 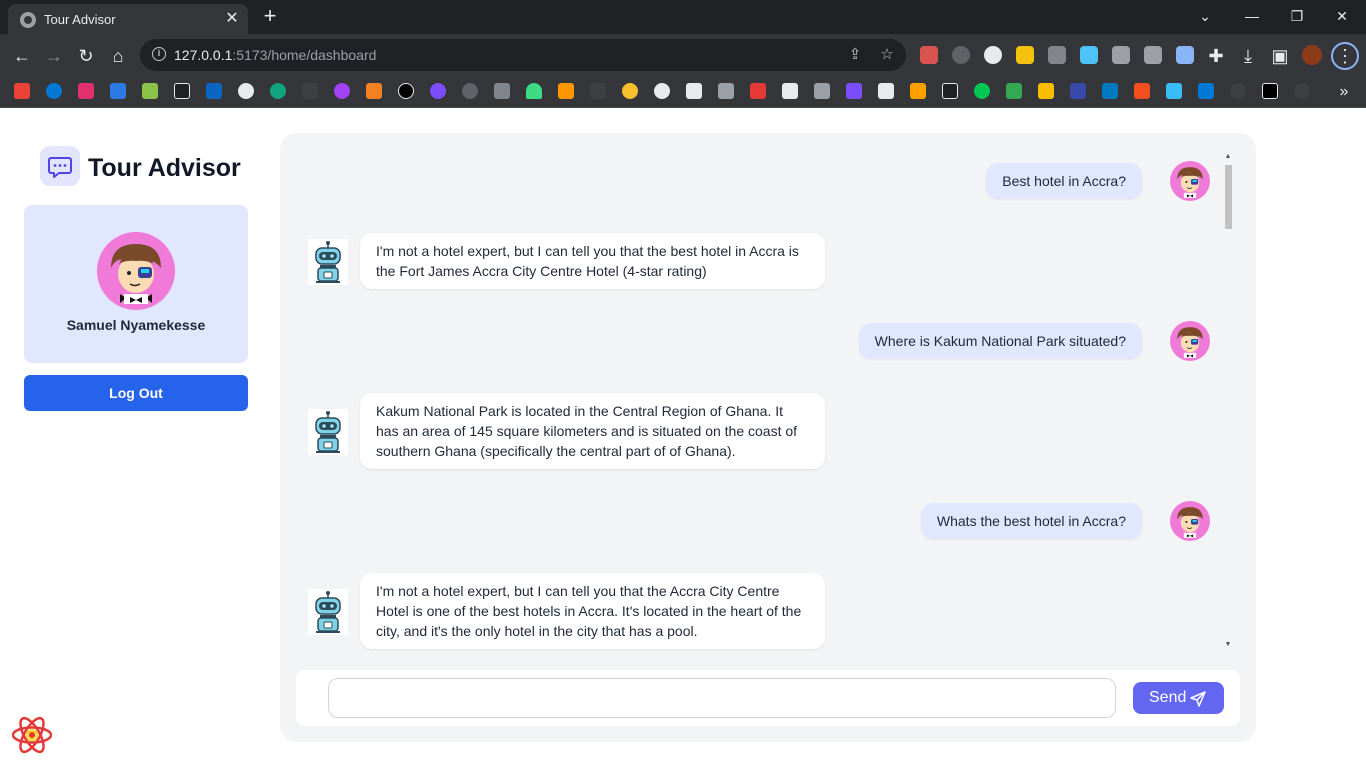 I want to click on brand-title: Tour Advisor, so click(x=164, y=168).